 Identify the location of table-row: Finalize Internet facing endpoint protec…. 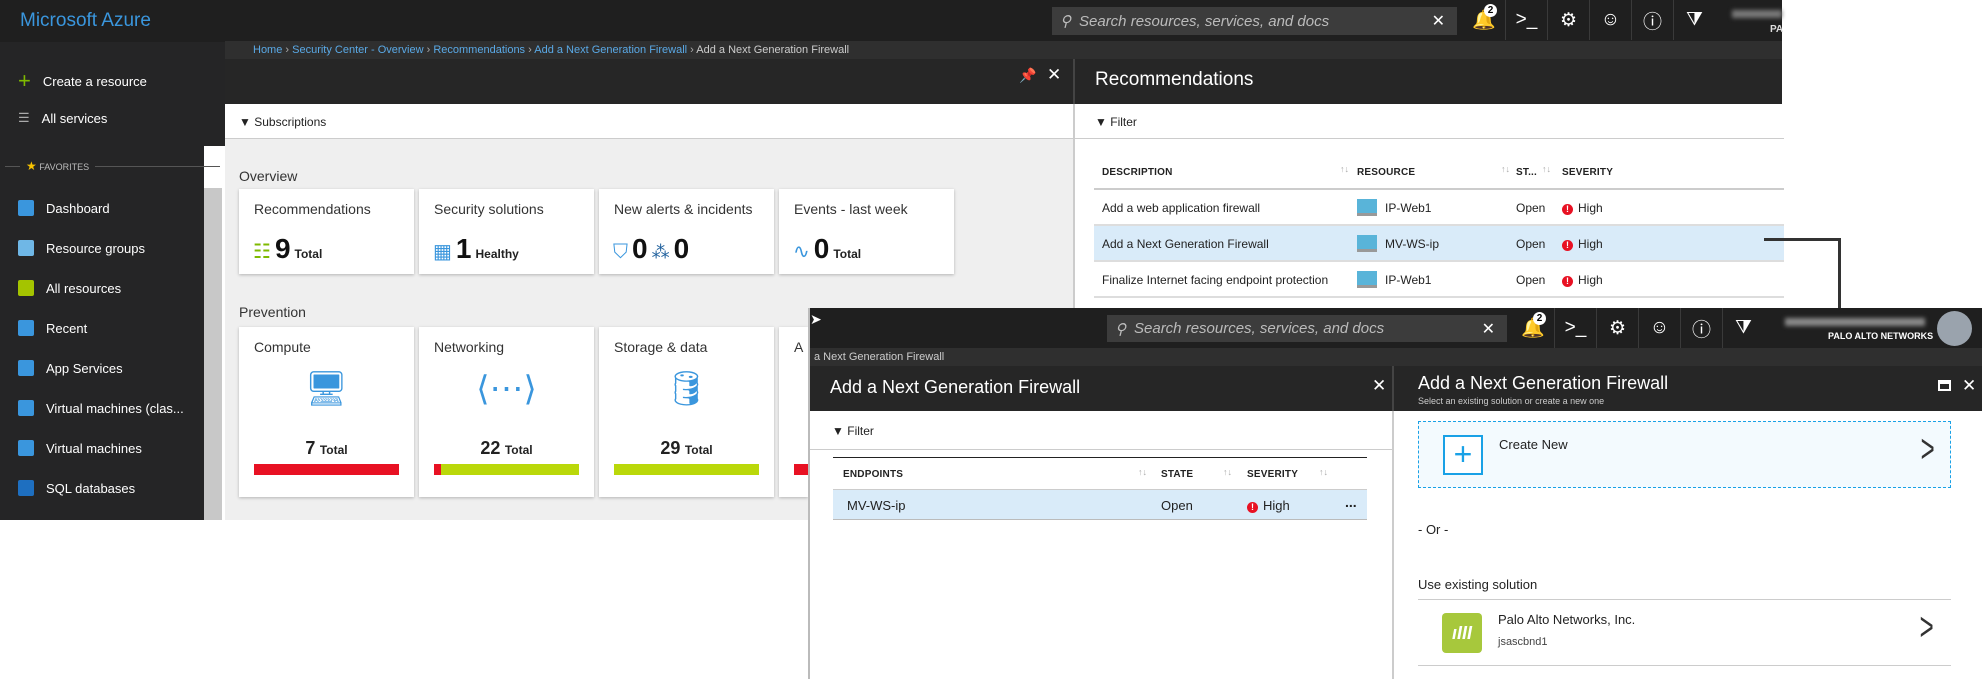
(1439, 280).